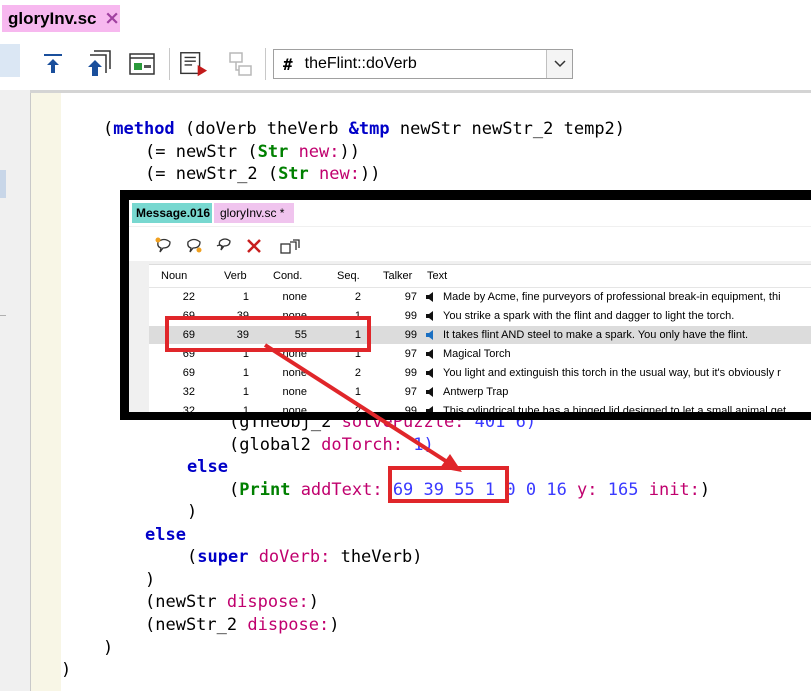 The image size is (811, 692). What do you see at coordinates (362, 407) in the screenshot?
I see `annotation-arrow` at bounding box center [362, 407].